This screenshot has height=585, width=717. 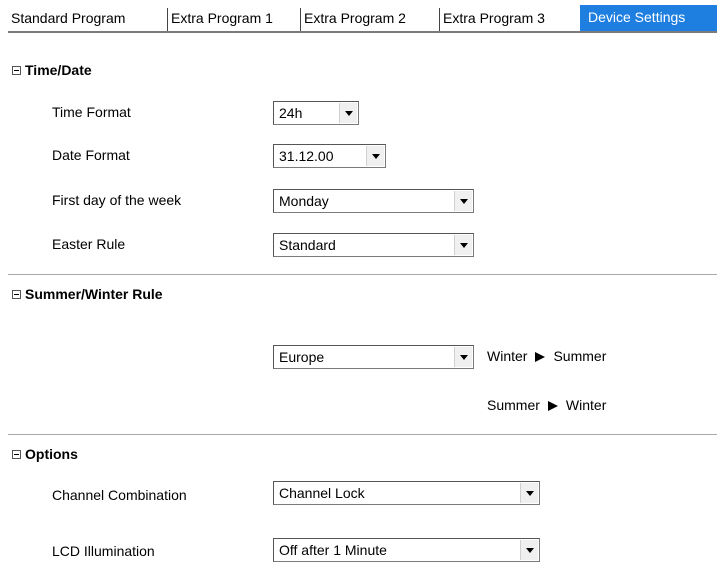 I want to click on tab-standard-program: Standard Program, so click(x=88, y=19).